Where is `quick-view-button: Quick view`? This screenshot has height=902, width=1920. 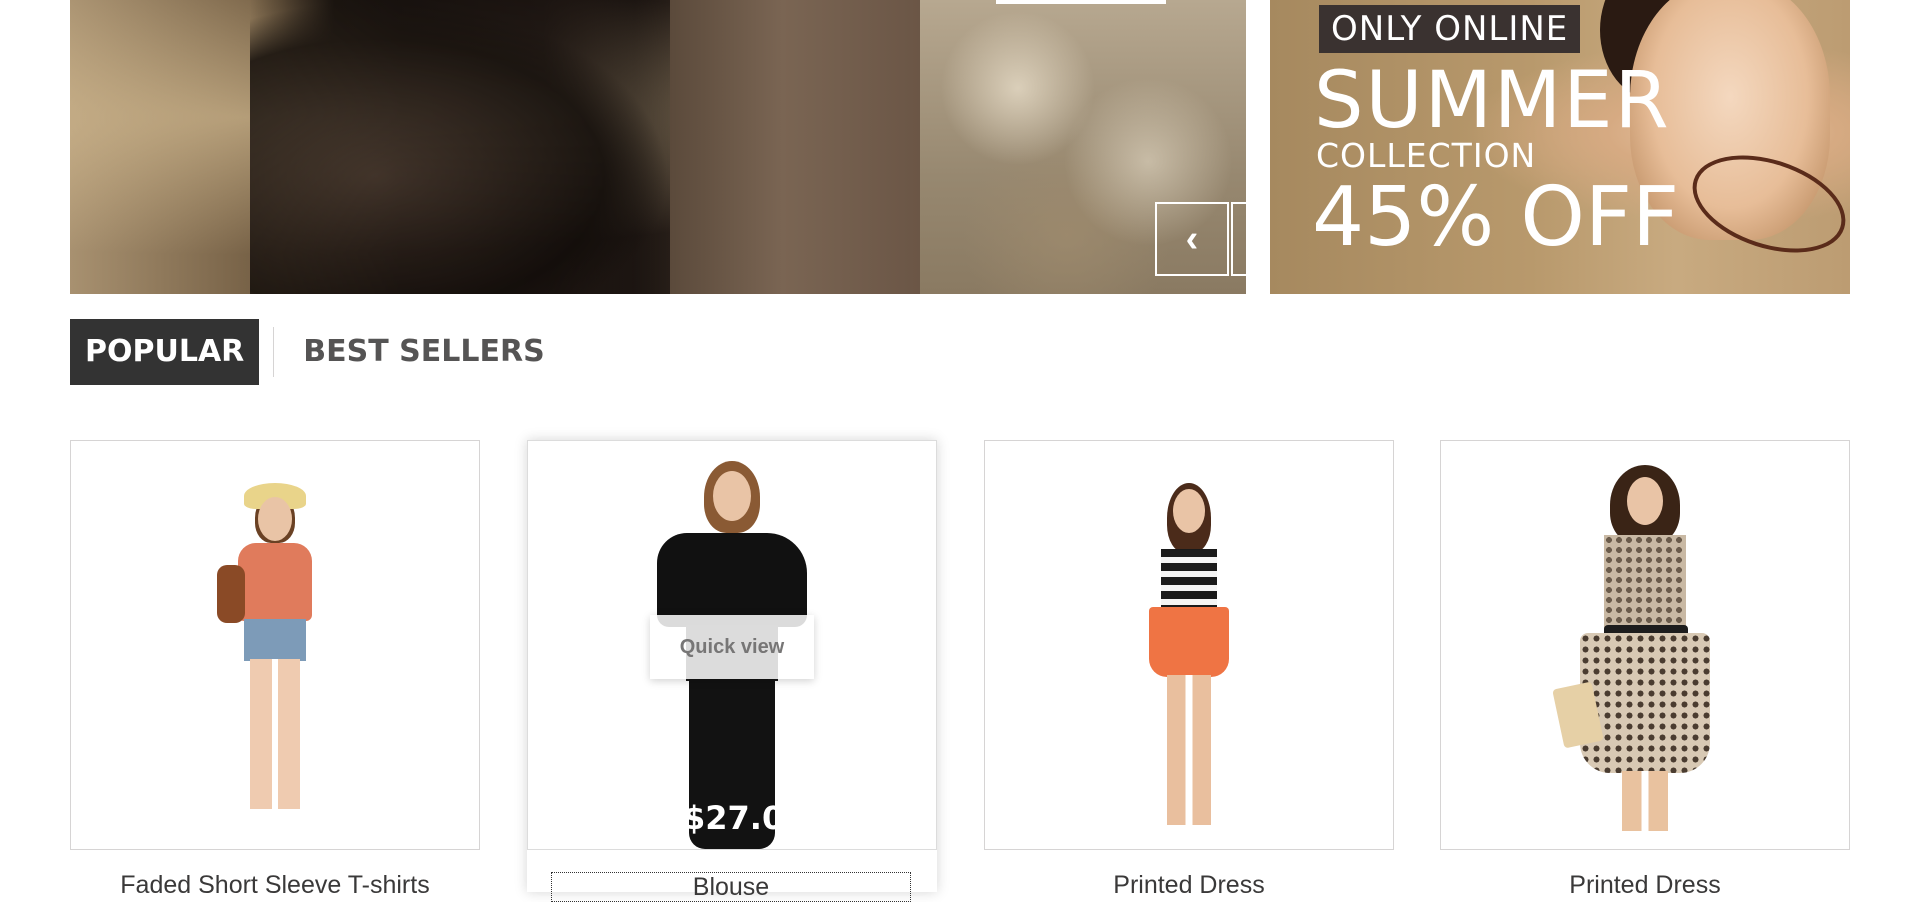 quick-view-button: Quick view is located at coordinates (732, 647).